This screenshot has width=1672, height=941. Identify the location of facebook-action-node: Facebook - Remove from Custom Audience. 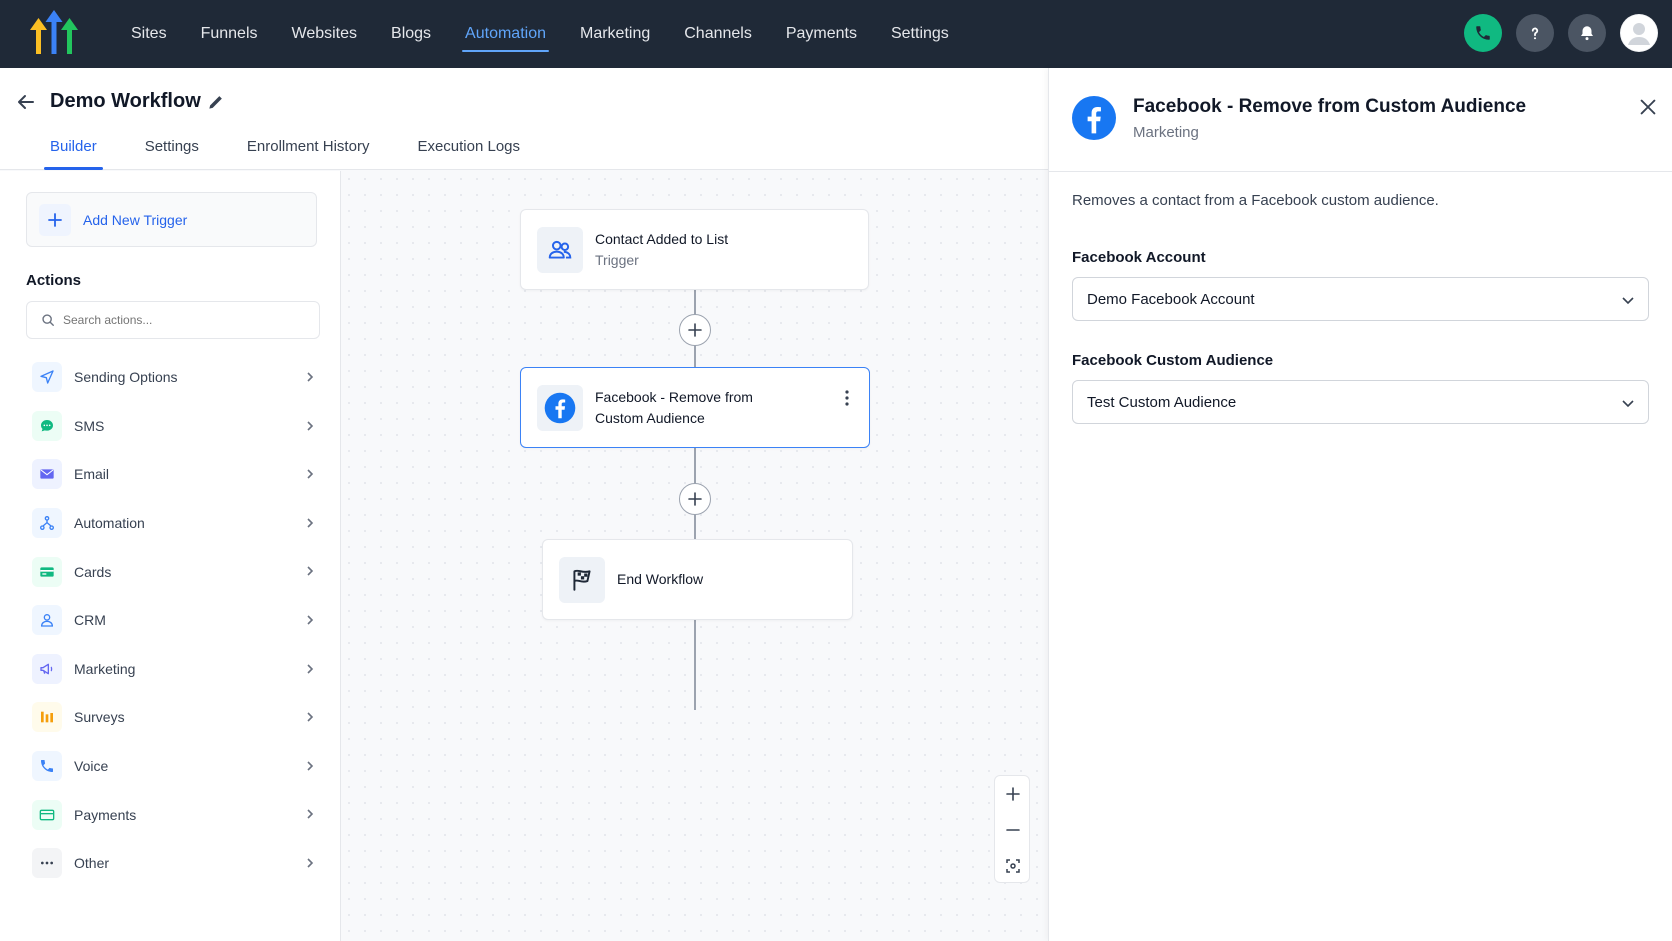
(695, 407).